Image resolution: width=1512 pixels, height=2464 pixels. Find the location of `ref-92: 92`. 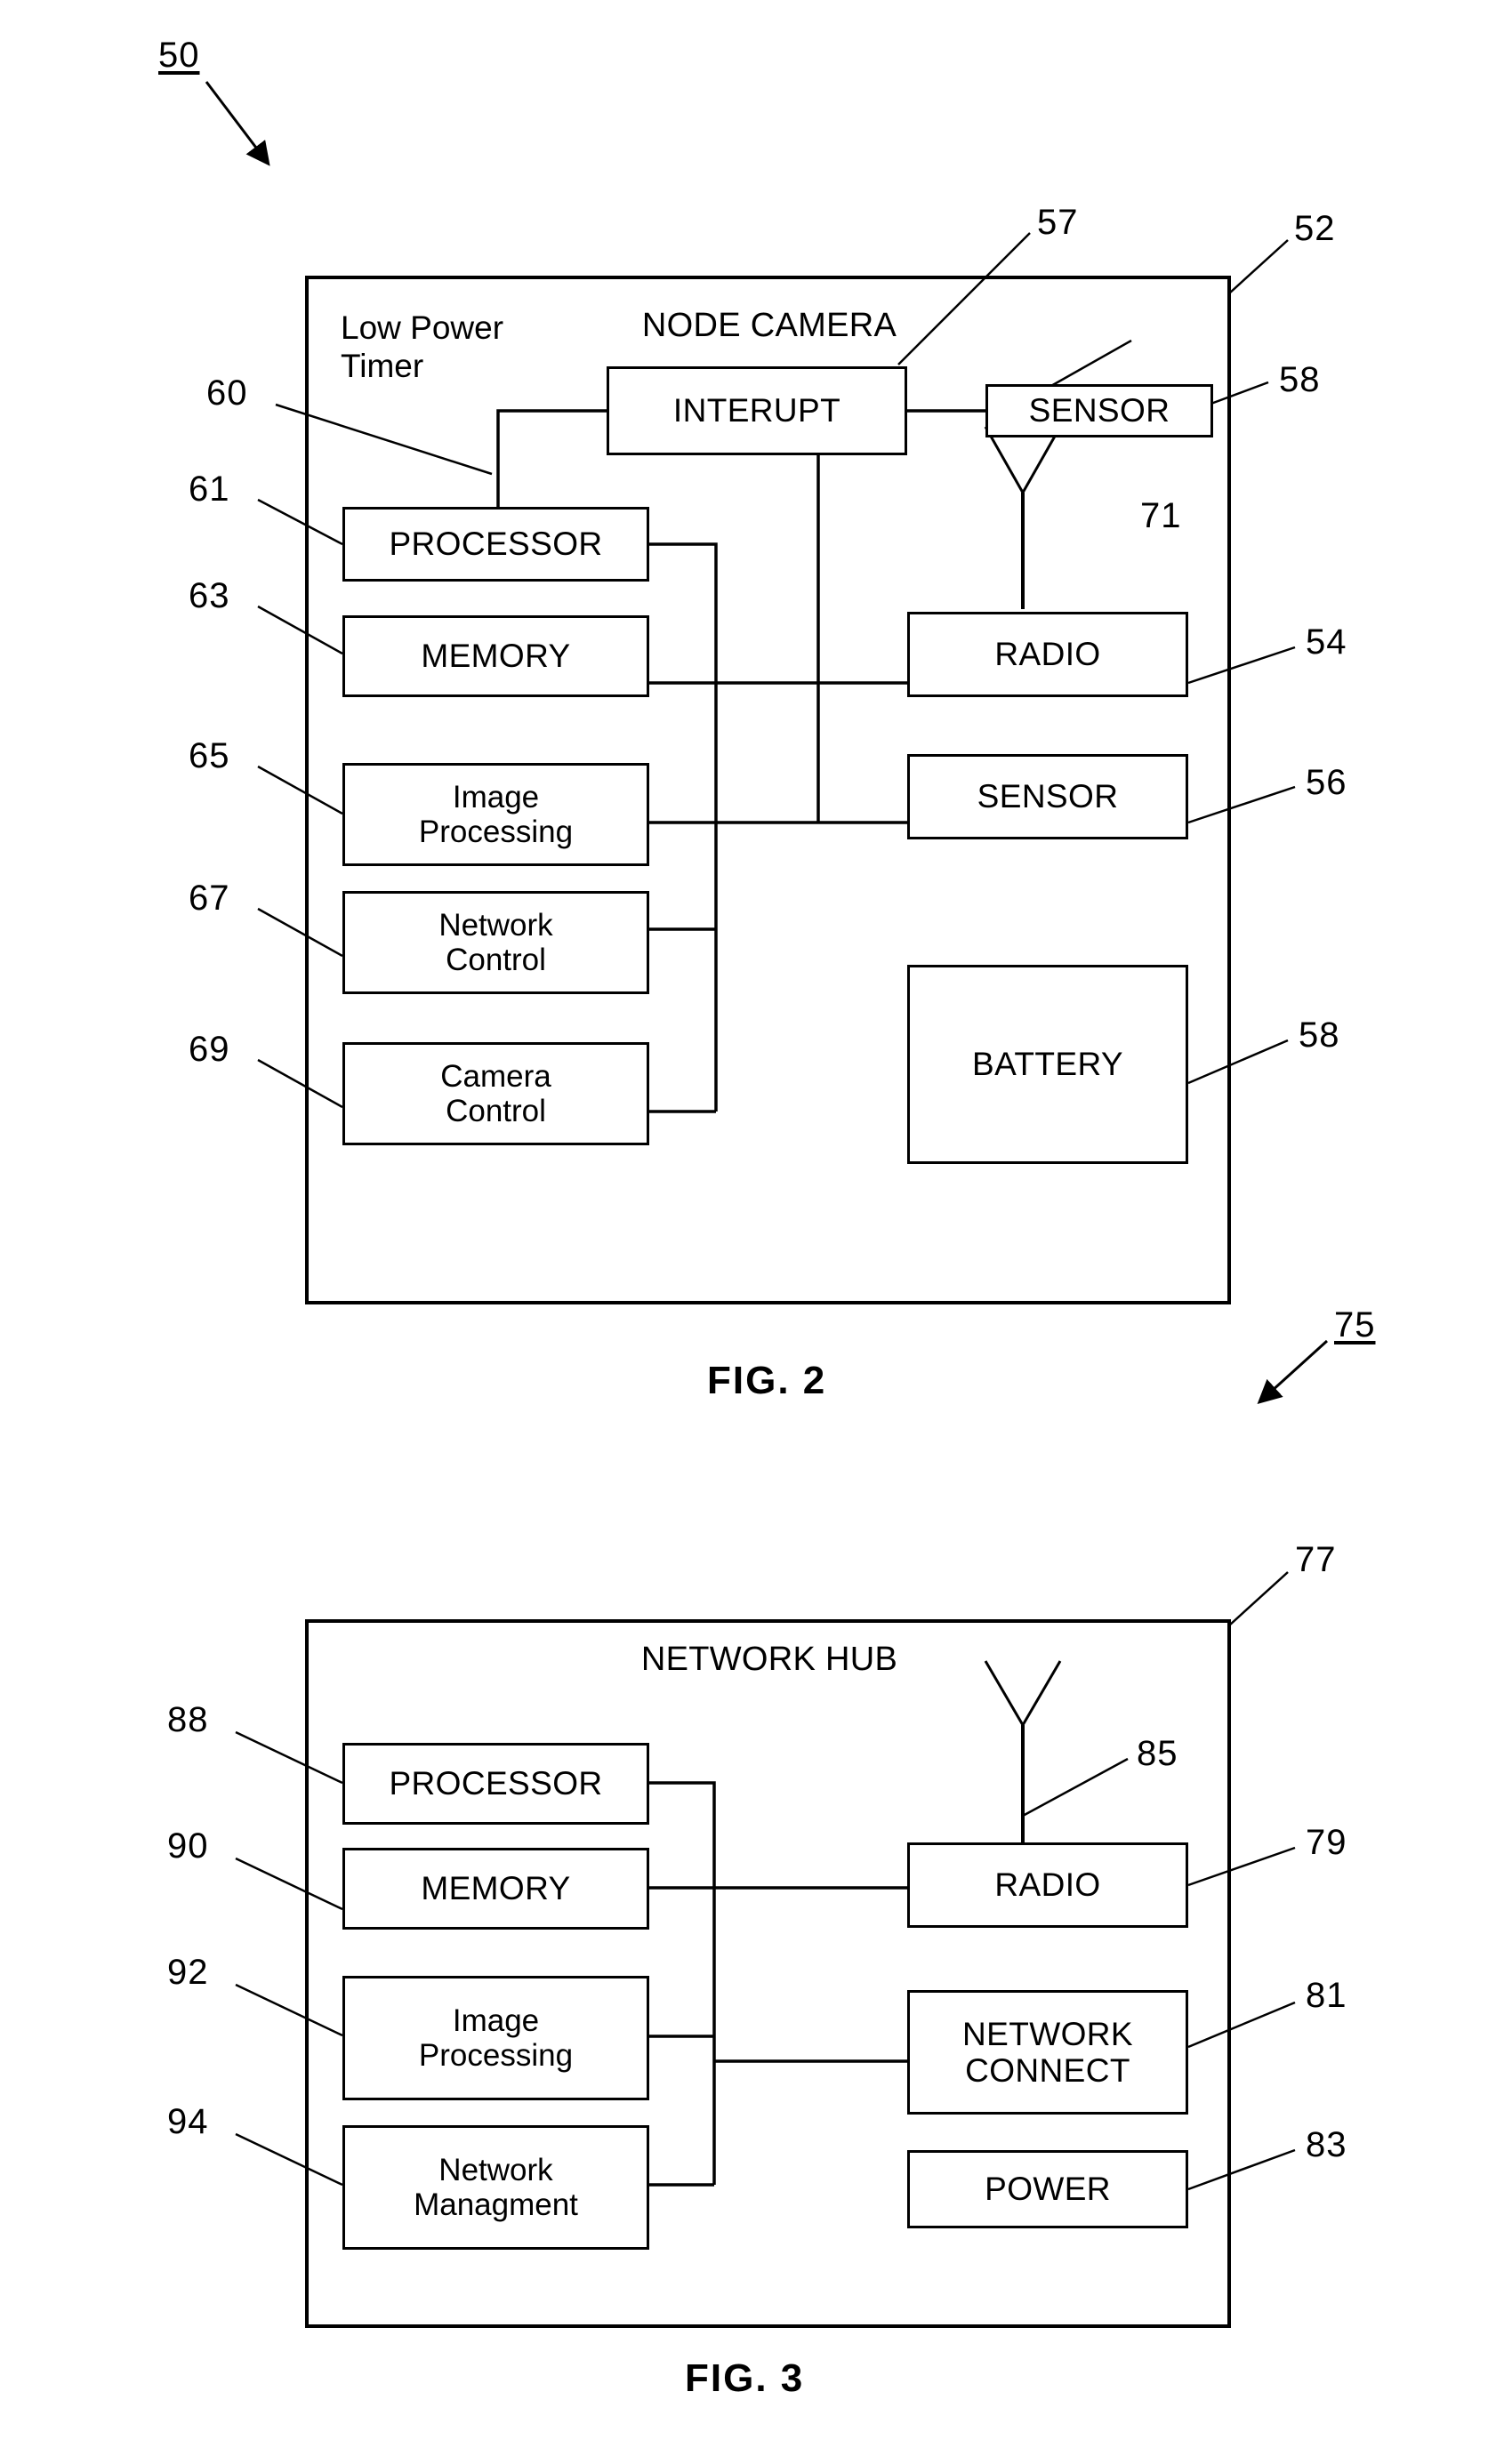

ref-92: 92 is located at coordinates (188, 1972).